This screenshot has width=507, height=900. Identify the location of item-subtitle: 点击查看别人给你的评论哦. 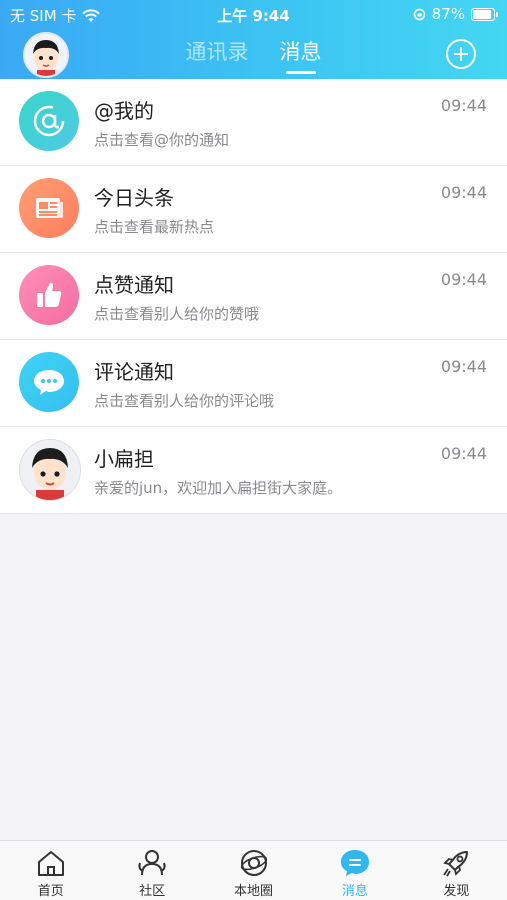
(184, 401).